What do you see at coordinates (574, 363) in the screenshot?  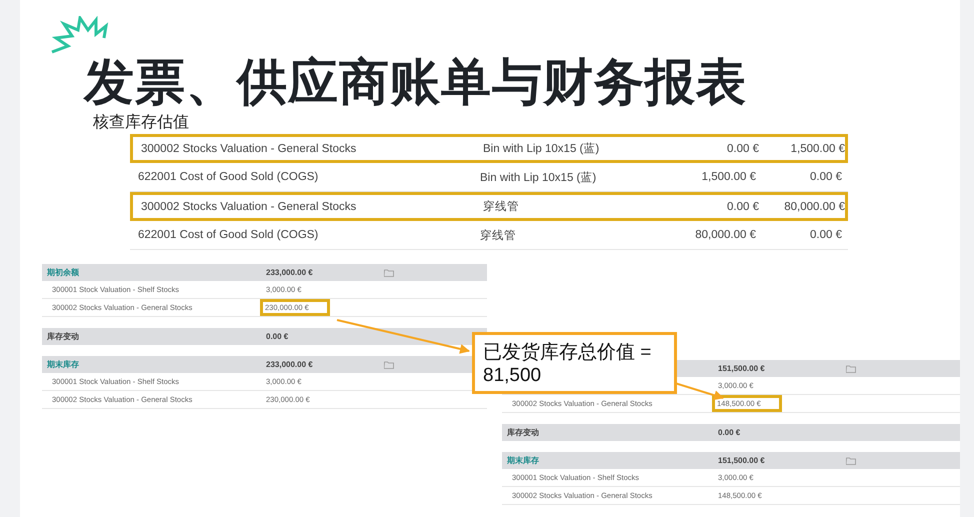 I see `callout-text: 已发货库存总价值 = 81,500` at bounding box center [574, 363].